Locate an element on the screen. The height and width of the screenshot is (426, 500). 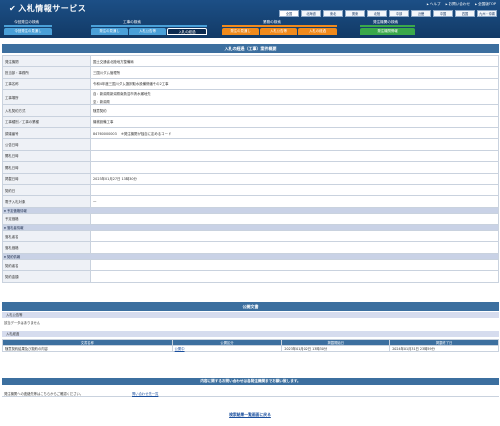
public-date-value is located at coordinates (294, 144).